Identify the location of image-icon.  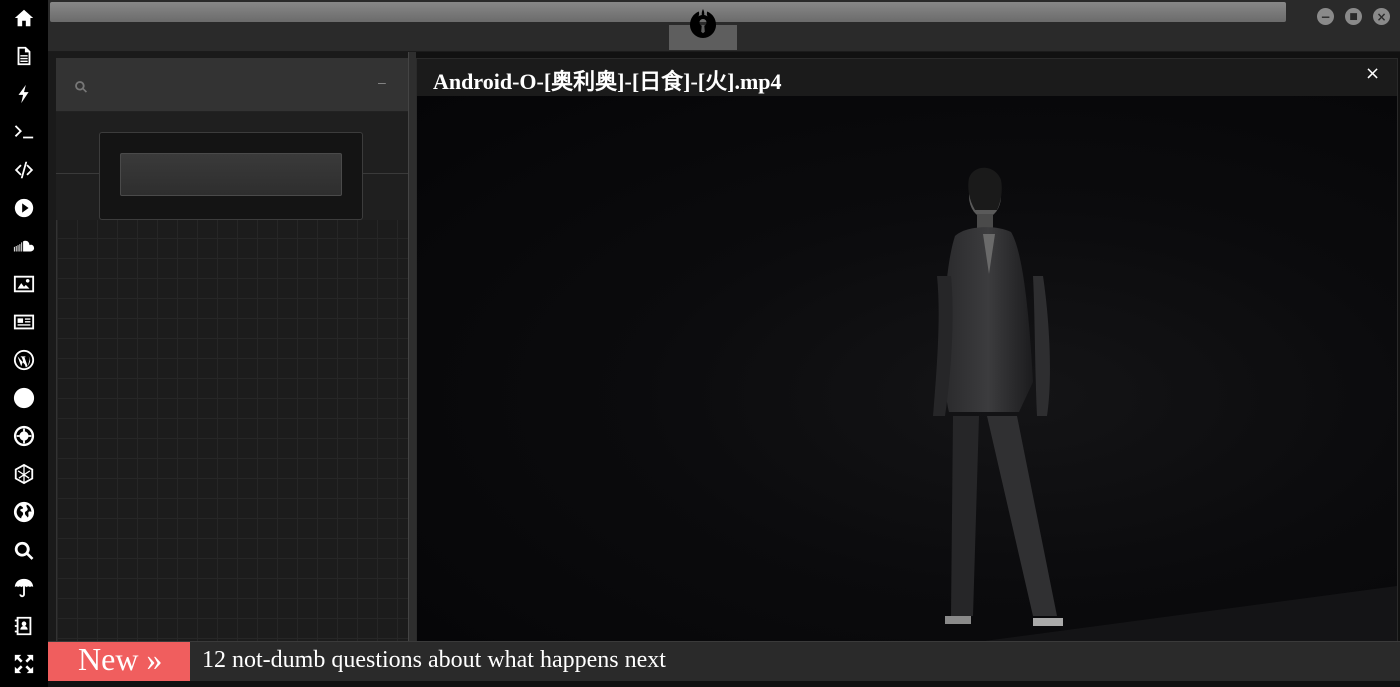
(24, 284).